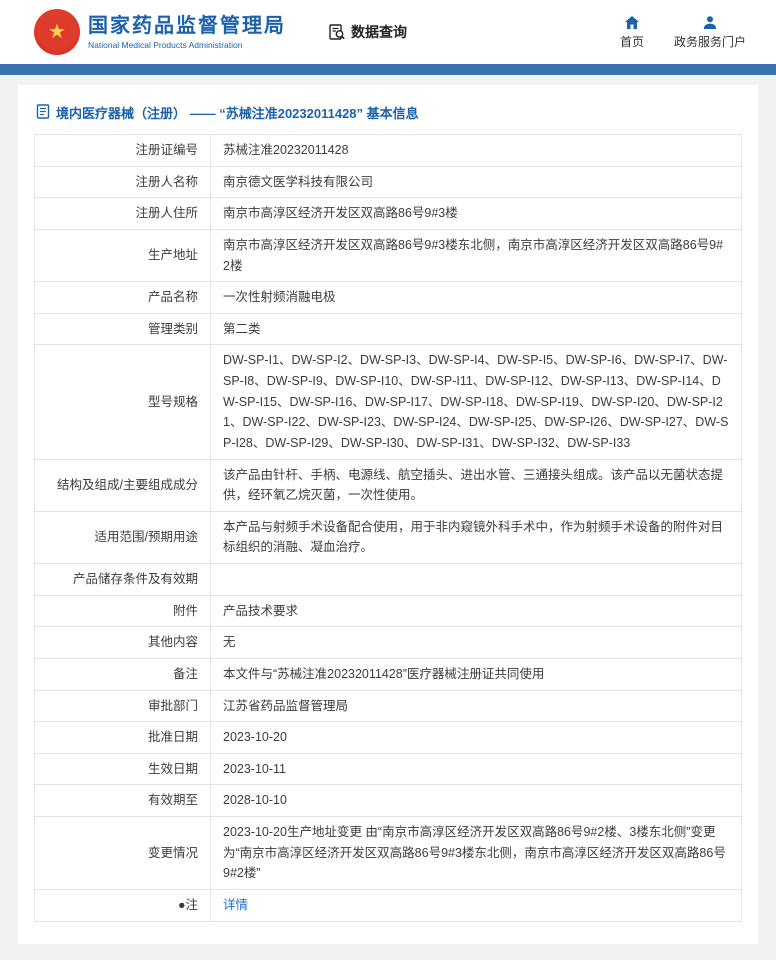 The width and height of the screenshot is (776, 960). What do you see at coordinates (122, 611) in the screenshot?
I see `row-label: 附件` at bounding box center [122, 611].